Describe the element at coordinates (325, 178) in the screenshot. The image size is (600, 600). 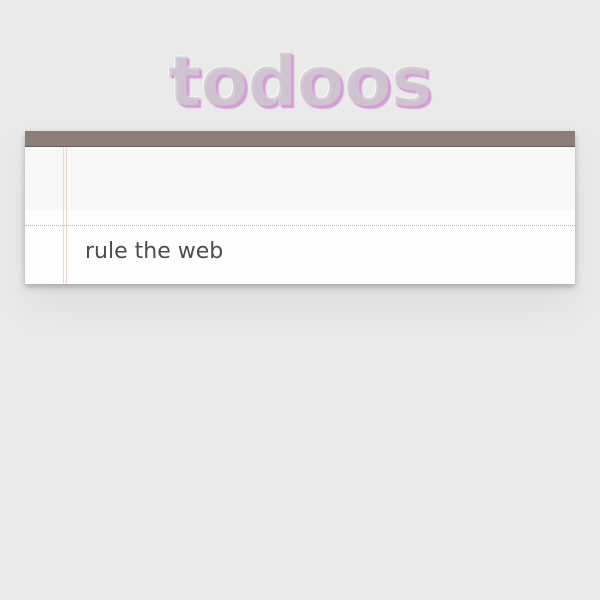
I see `new-todo-input` at that location.